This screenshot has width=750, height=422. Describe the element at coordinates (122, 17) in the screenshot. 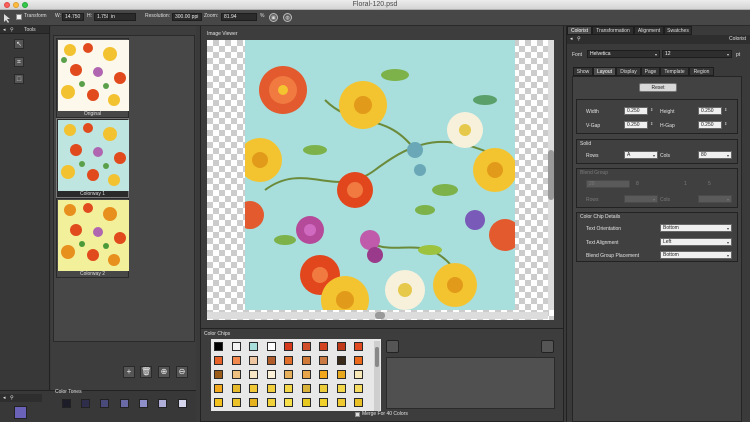

I see `unit-select: in` at that location.